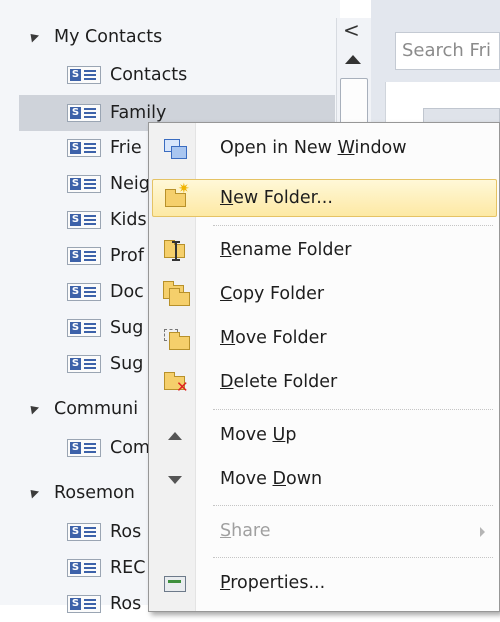 The image size is (500, 622). Describe the element at coordinates (126, 148) in the screenshot. I see `folder-label: Frie` at that location.